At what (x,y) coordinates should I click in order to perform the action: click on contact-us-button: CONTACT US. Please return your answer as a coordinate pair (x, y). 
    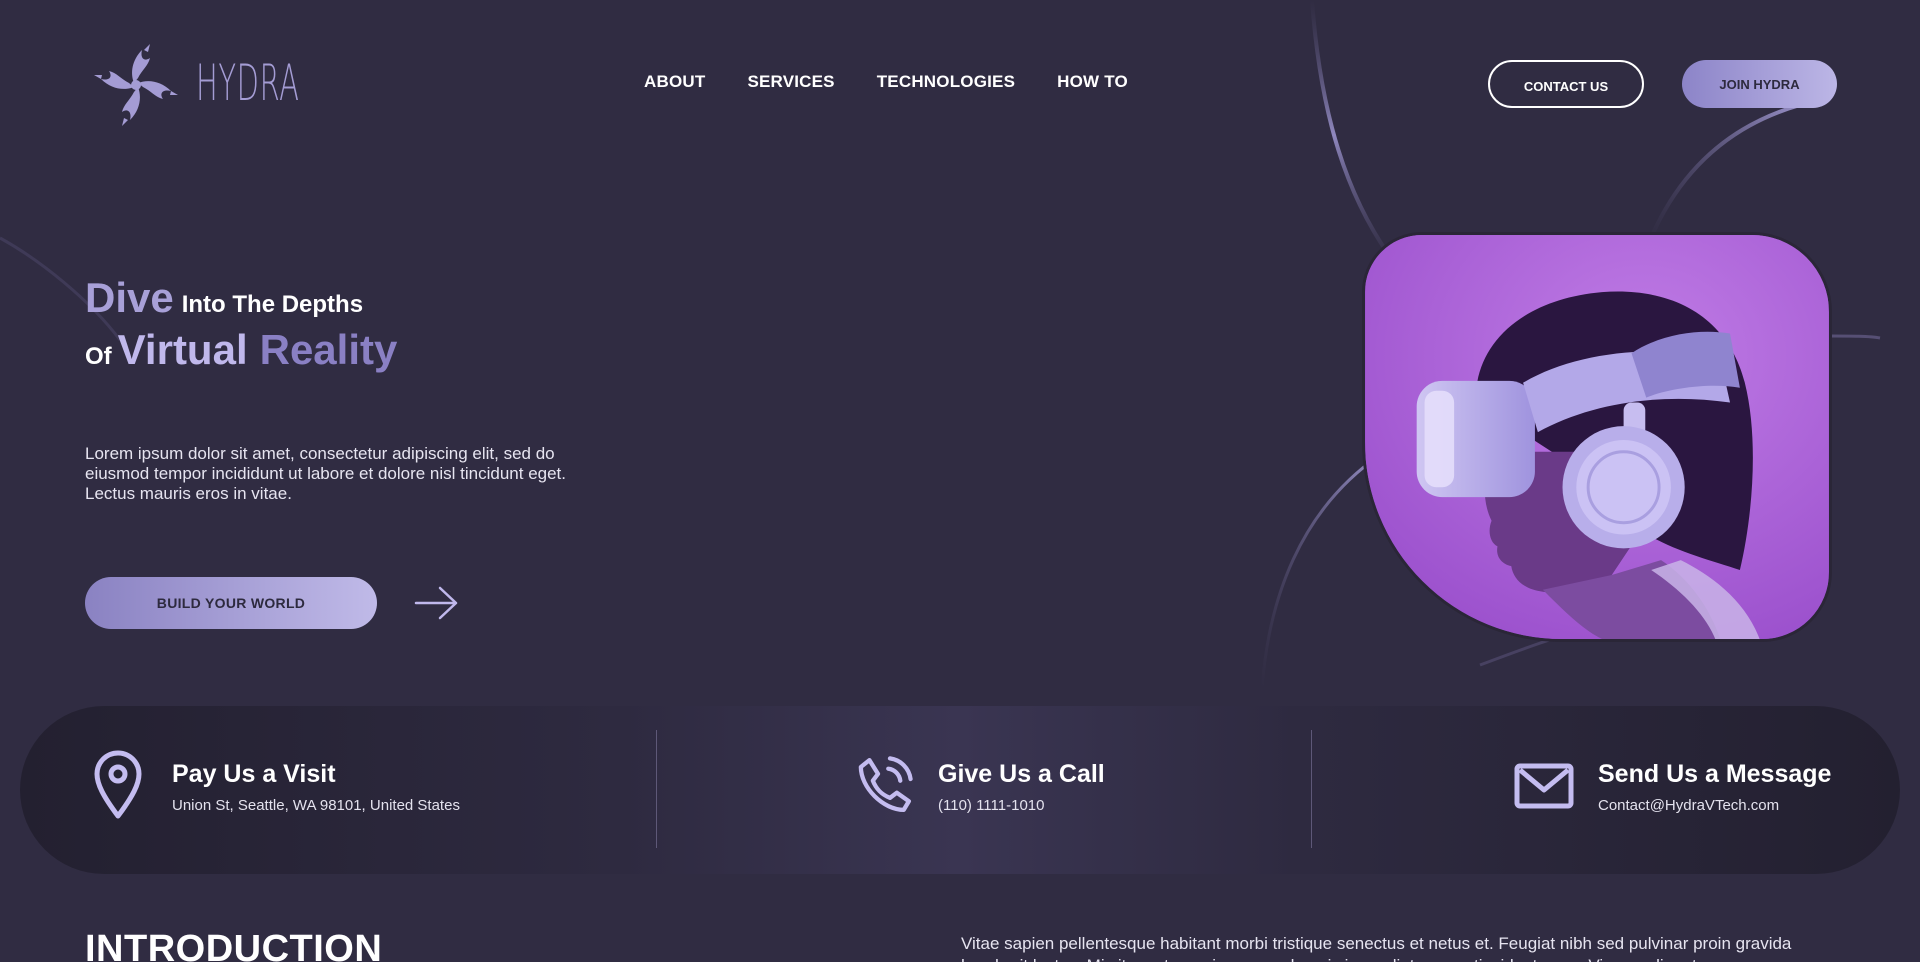
    Looking at the image, I should click on (1566, 84).